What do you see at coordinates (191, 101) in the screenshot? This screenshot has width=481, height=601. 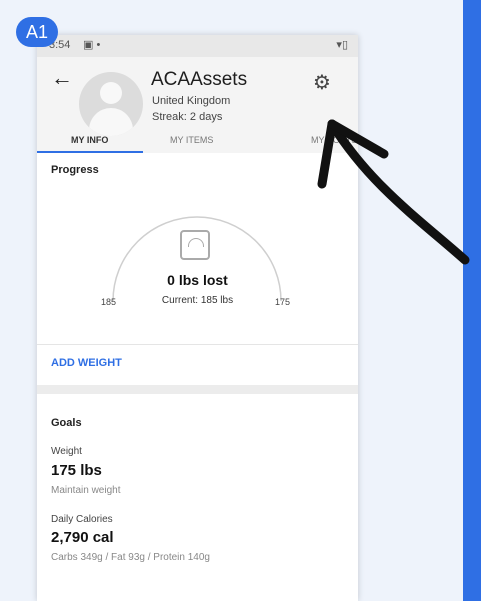 I see `country-label: United Kingdom` at bounding box center [191, 101].